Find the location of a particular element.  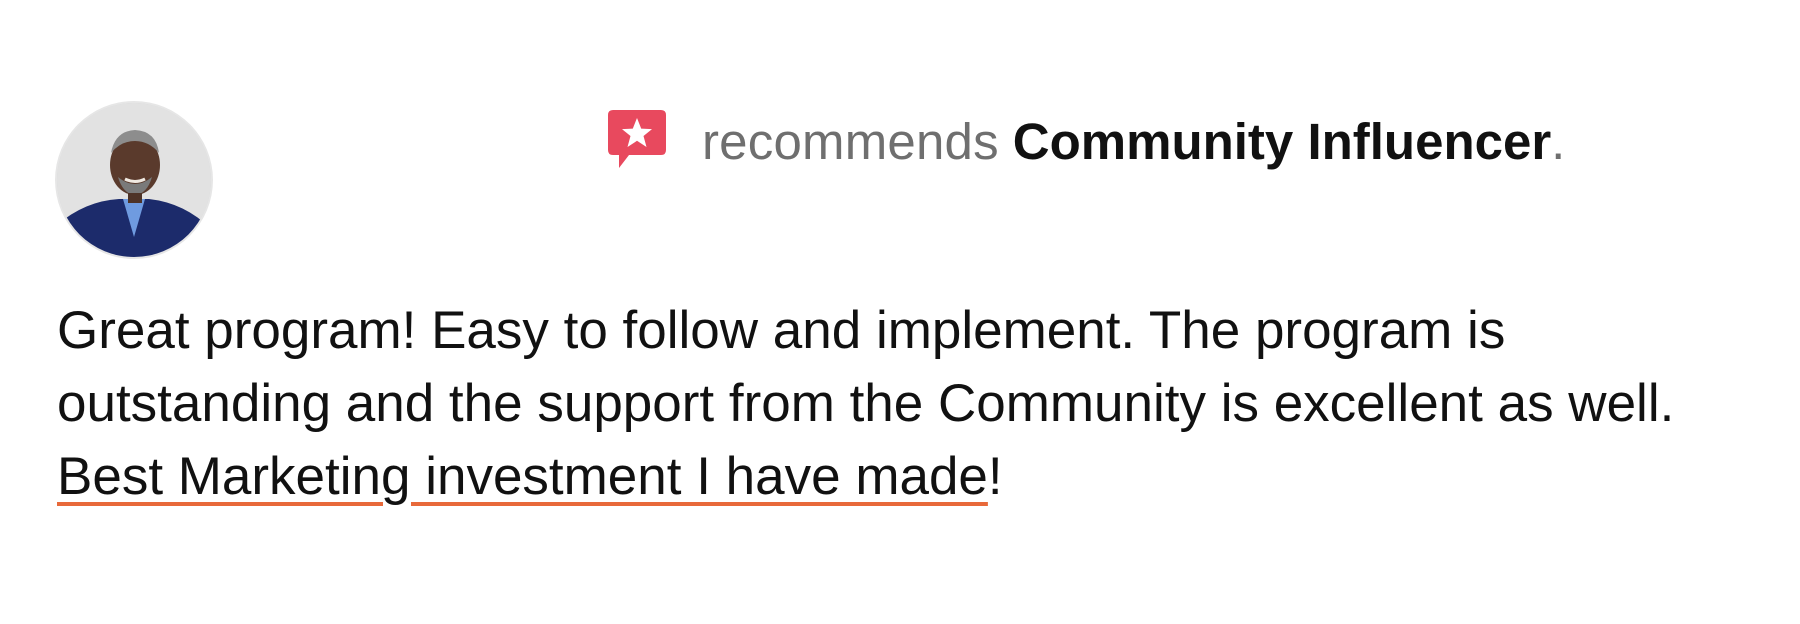

review-text-part2: ! is located at coordinates (995, 476).